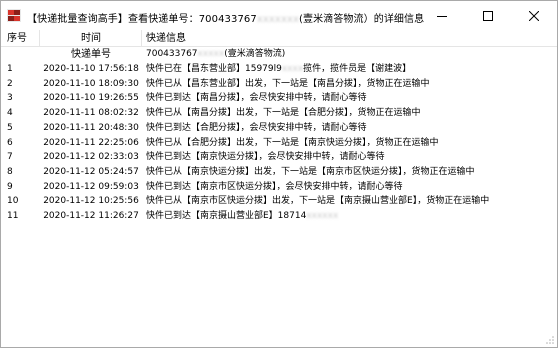  I want to click on minimize-icon, so click(442, 16).